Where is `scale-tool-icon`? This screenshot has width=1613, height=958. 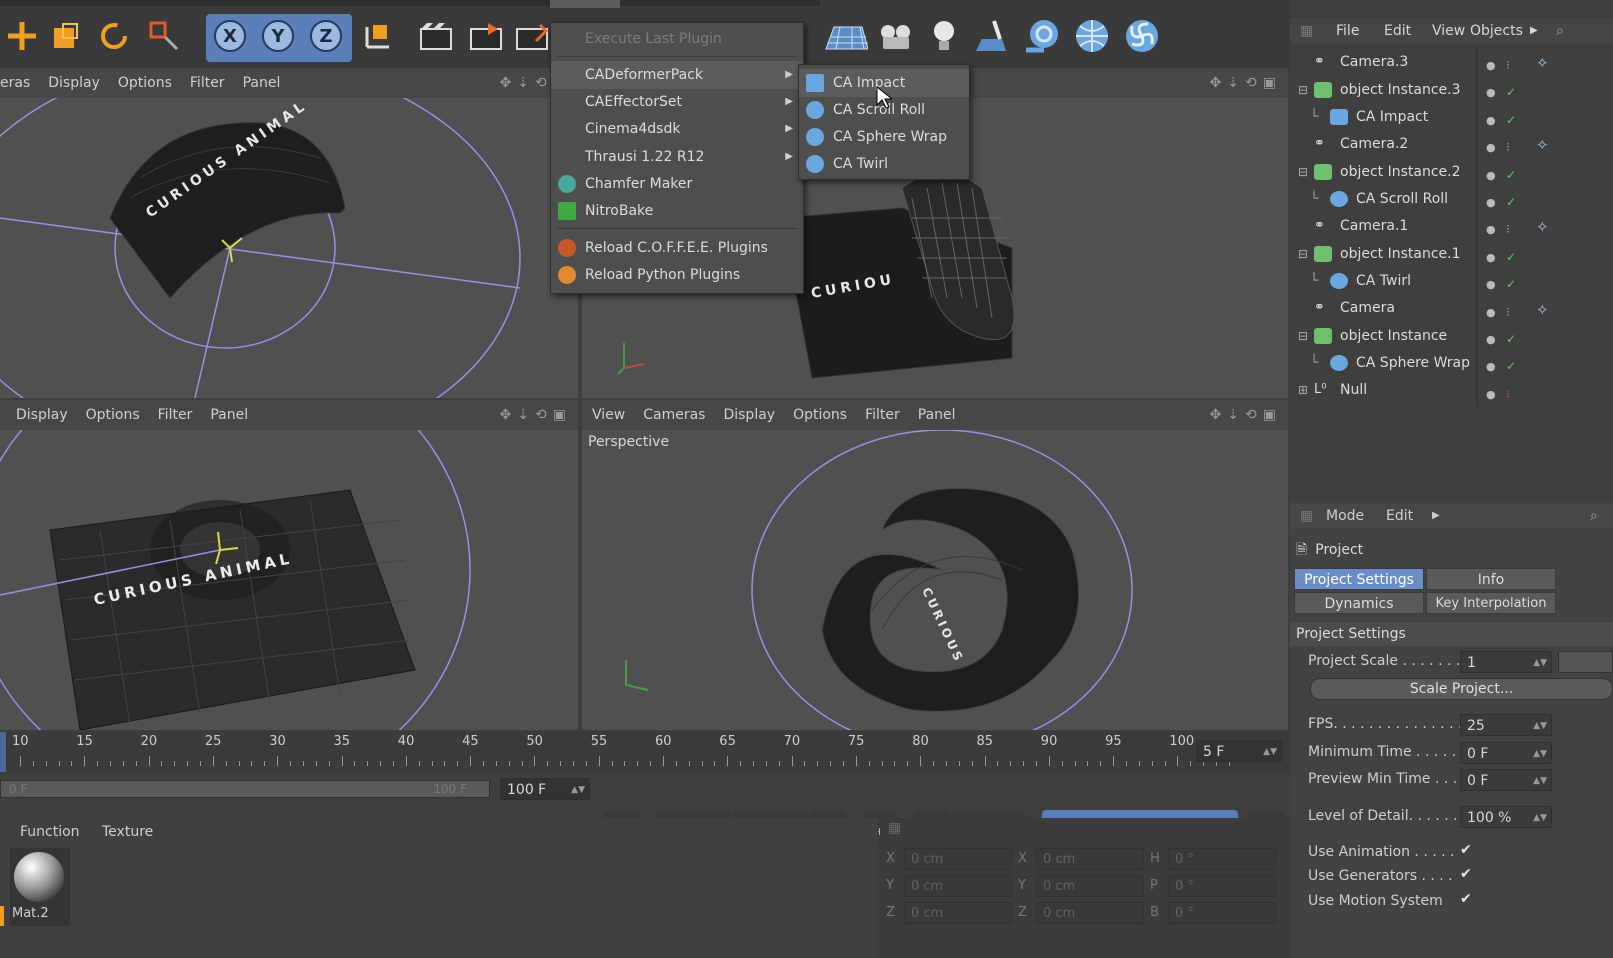
scale-tool-icon is located at coordinates (66, 36).